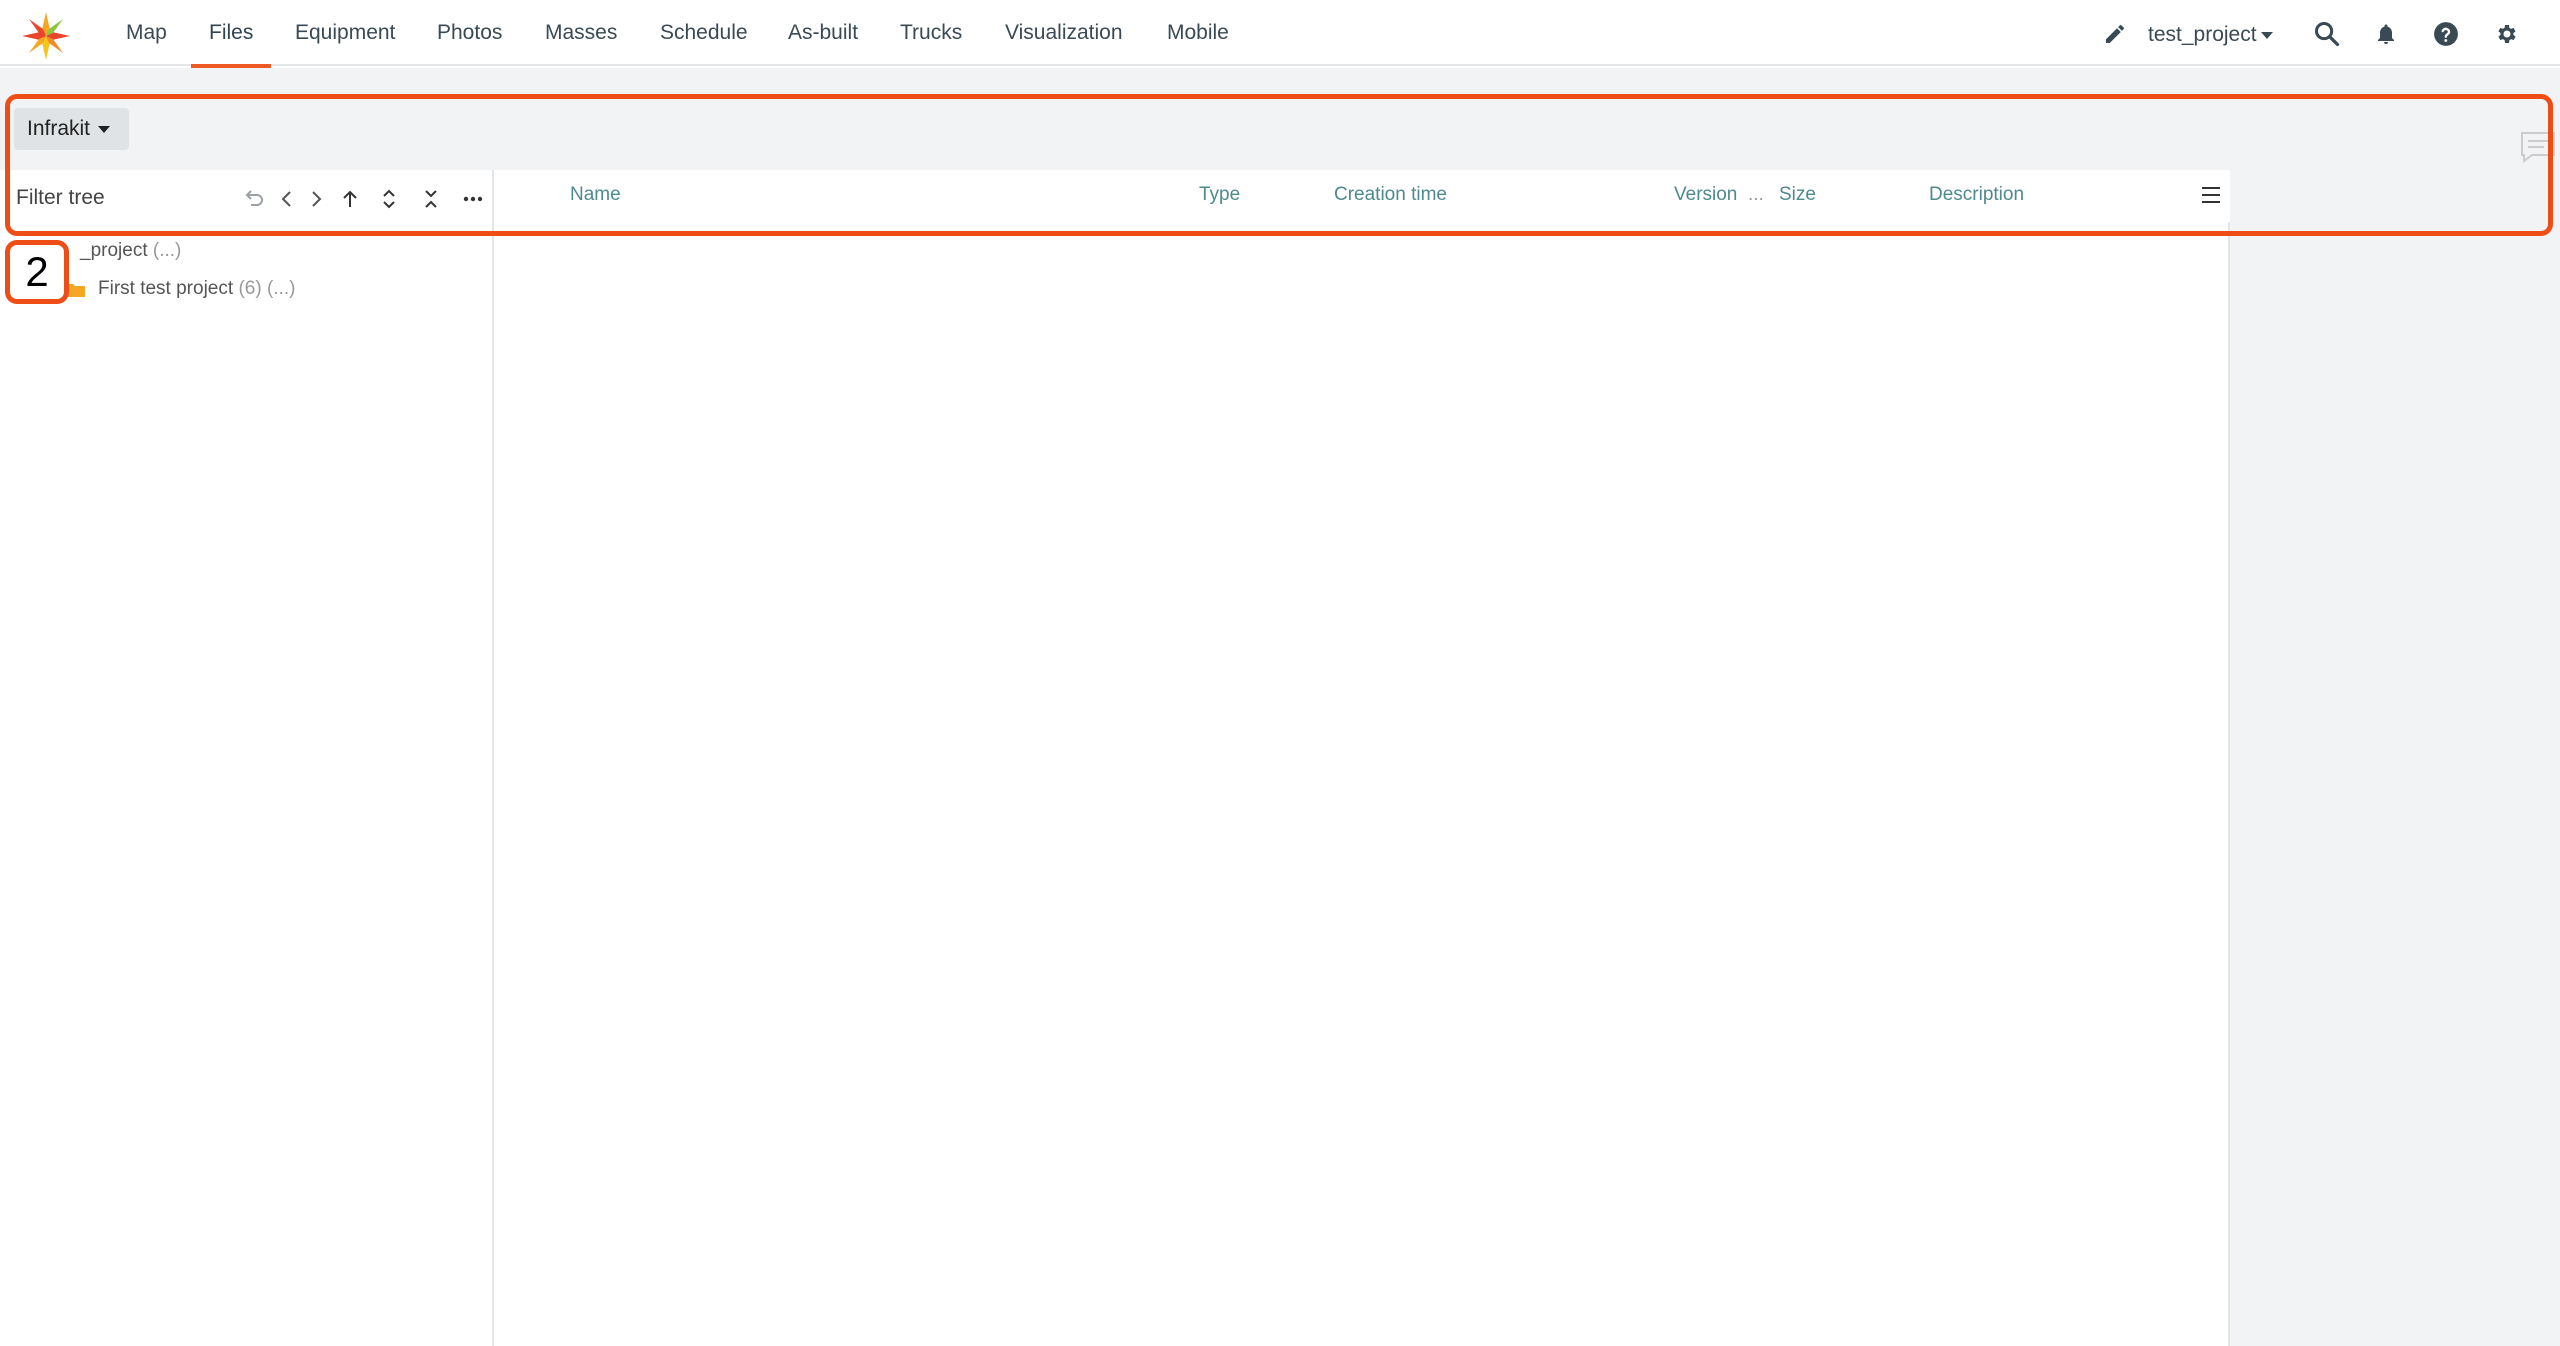 This screenshot has width=2560, height=1346. Describe the element at coordinates (119, 198) in the screenshot. I see `filter-tree-input` at that location.